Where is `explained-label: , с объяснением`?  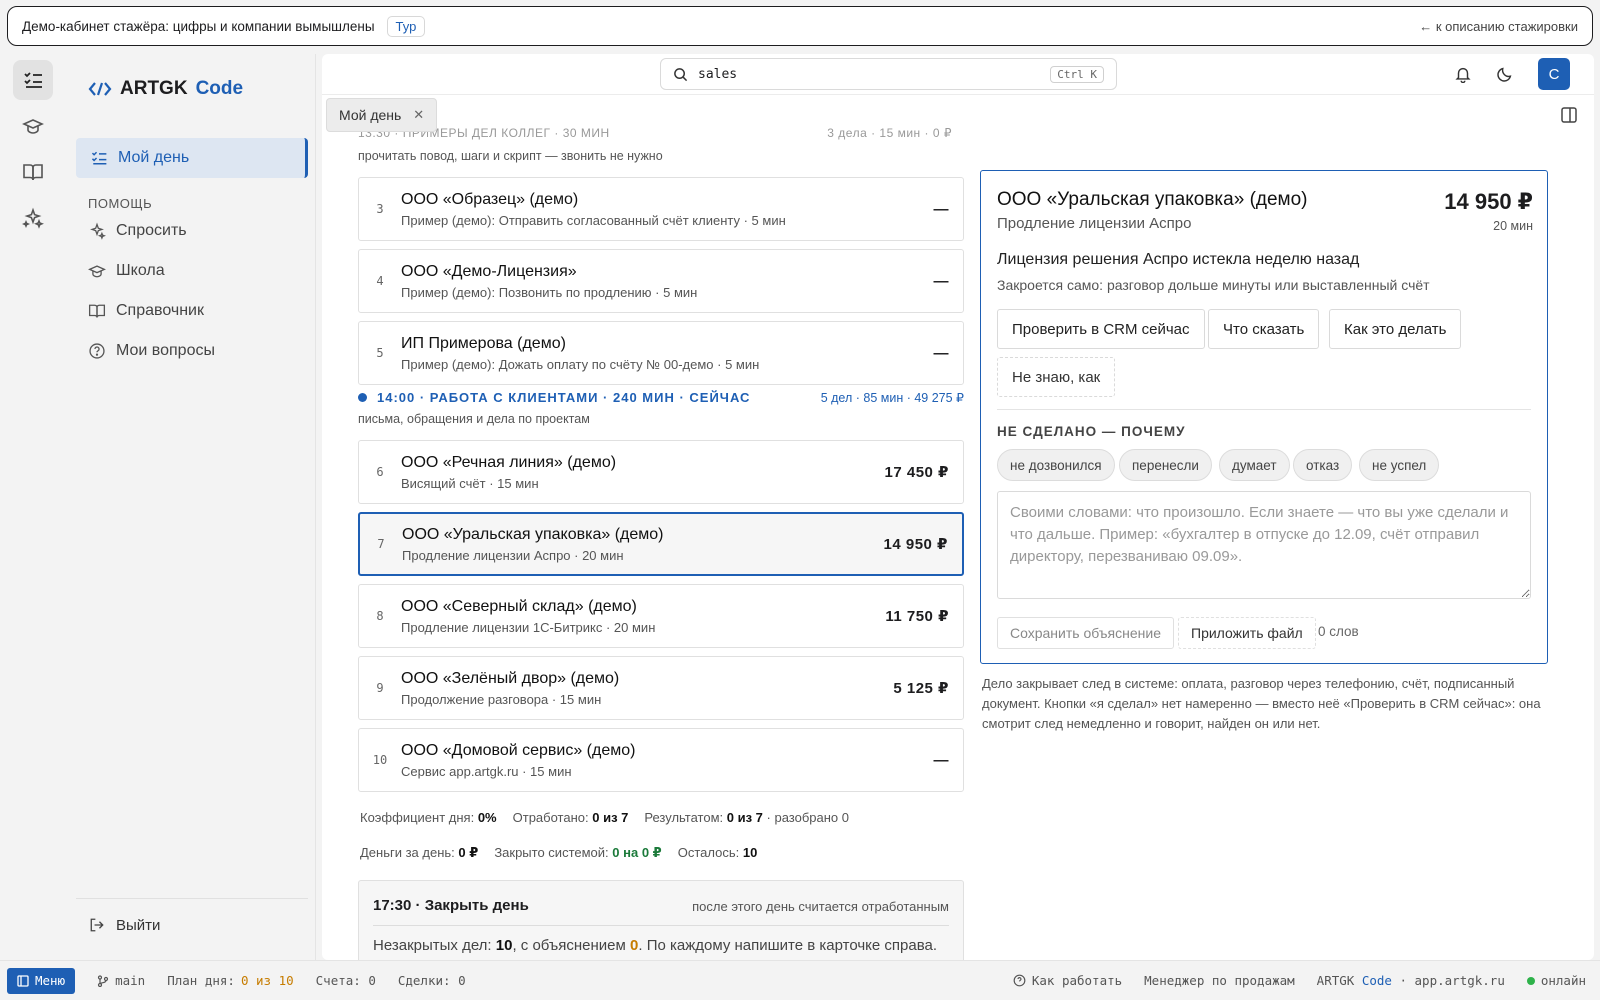 explained-label: , с объяснением is located at coordinates (569, 945).